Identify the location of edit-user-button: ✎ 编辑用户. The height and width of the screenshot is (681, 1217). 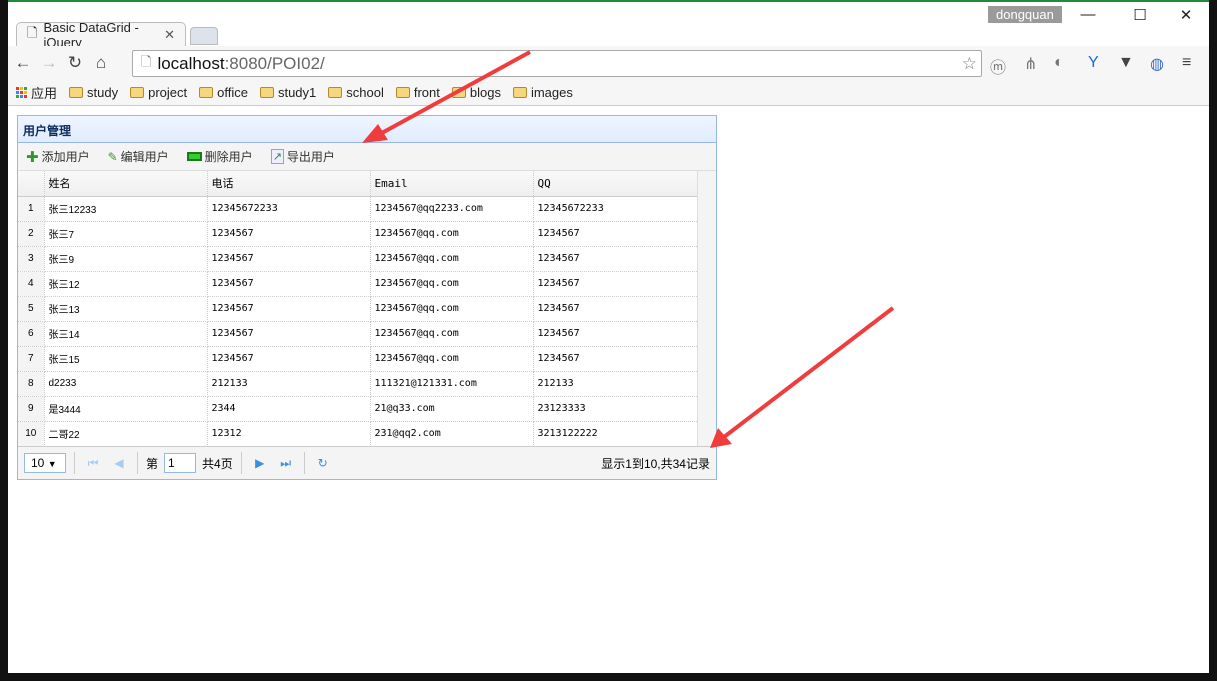
(138, 156).